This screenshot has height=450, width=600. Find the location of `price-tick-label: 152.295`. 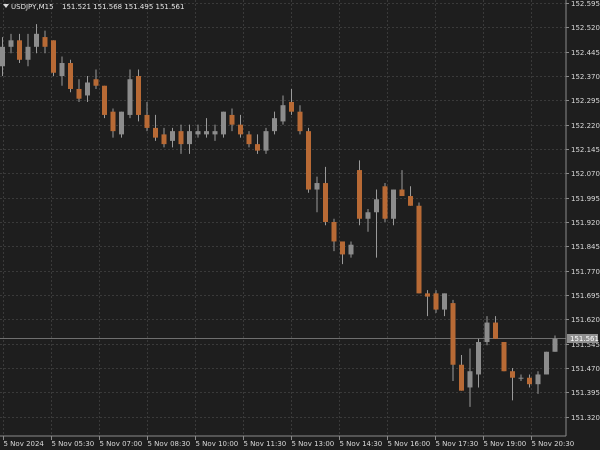

price-tick-label: 152.295 is located at coordinates (585, 101).